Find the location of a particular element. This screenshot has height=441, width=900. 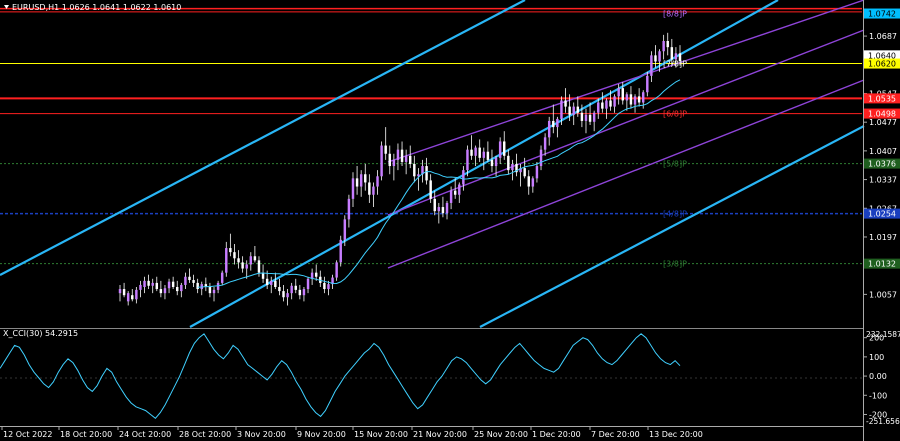

price-tag-3: 1.0535 is located at coordinates (882, 98).